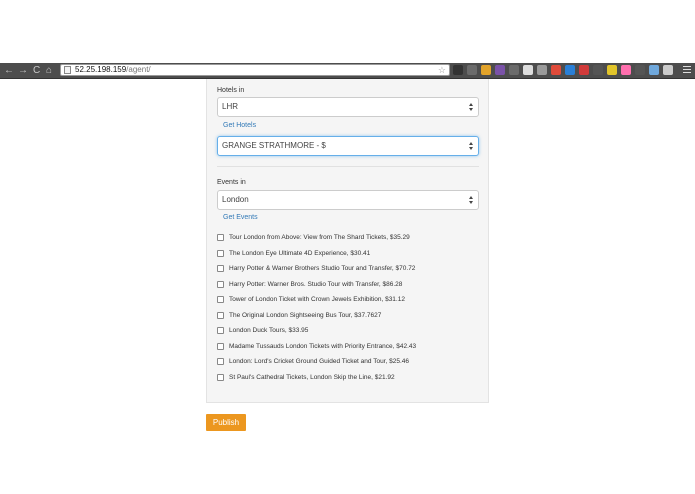  Describe the element at coordinates (348, 331) in the screenshot. I see `event-item: London Duck Tours, $33.95` at that location.